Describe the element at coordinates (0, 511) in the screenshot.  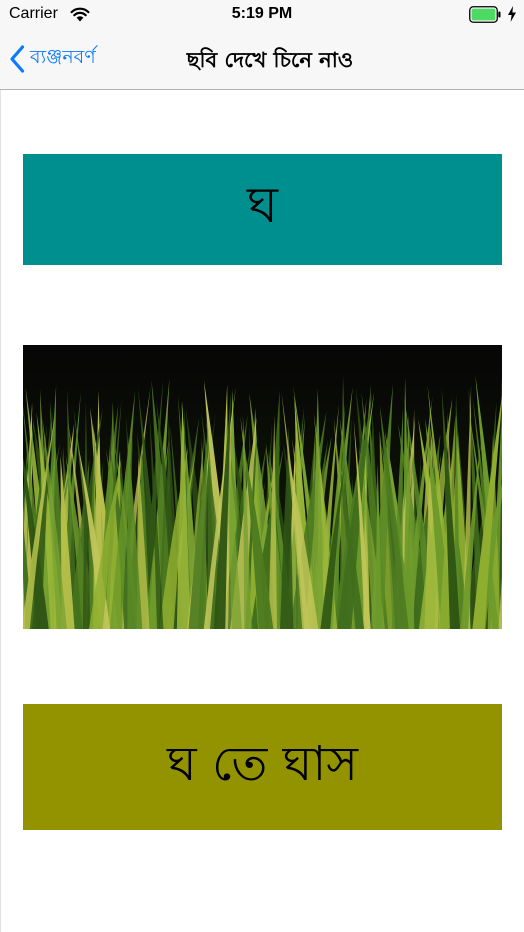
I see `divider` at that location.